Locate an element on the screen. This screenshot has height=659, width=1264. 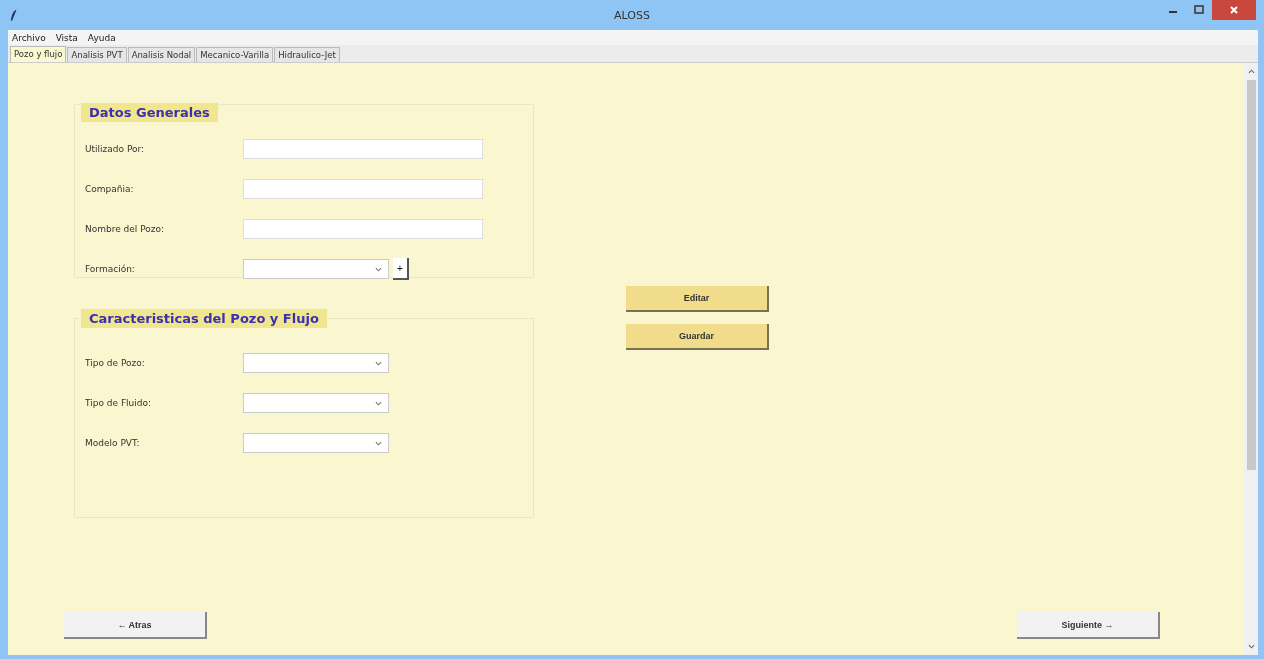
close-button is located at coordinates (1234, 10).